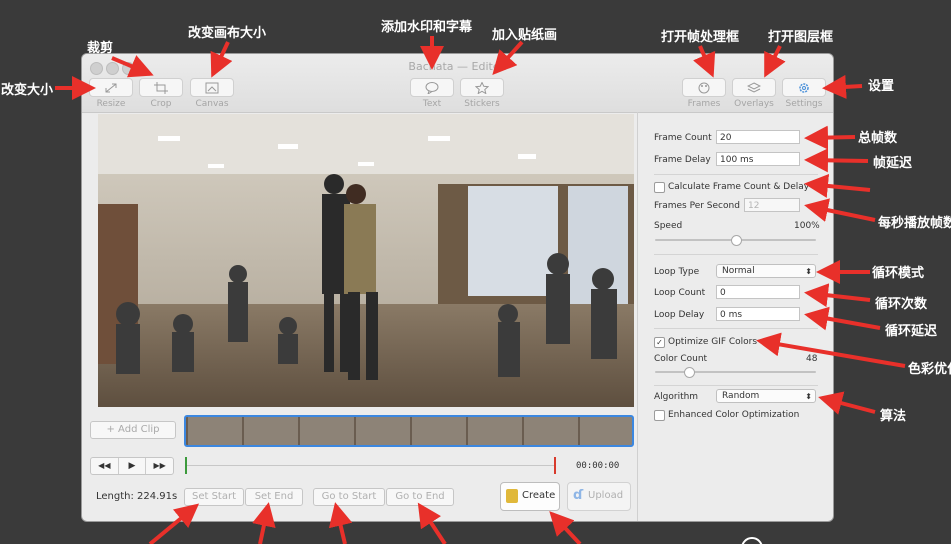 The width and height of the screenshot is (951, 544). I want to click on optimize-label: Optimize GIF Colors, so click(713, 342).